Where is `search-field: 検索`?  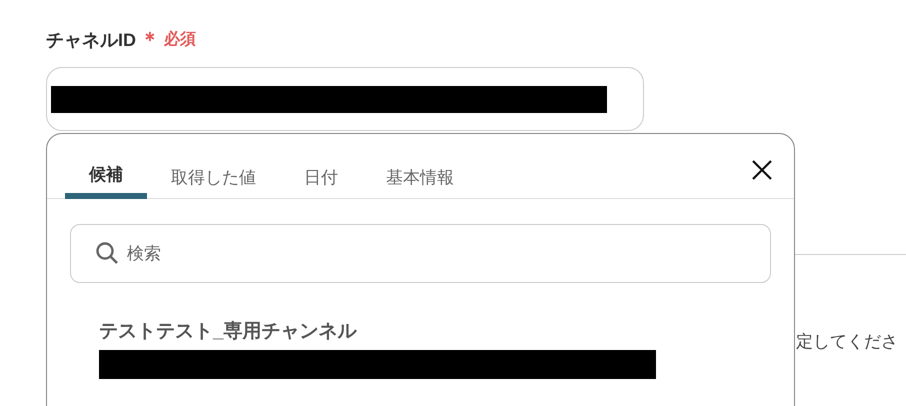 search-field: 検索 is located at coordinates (420, 253).